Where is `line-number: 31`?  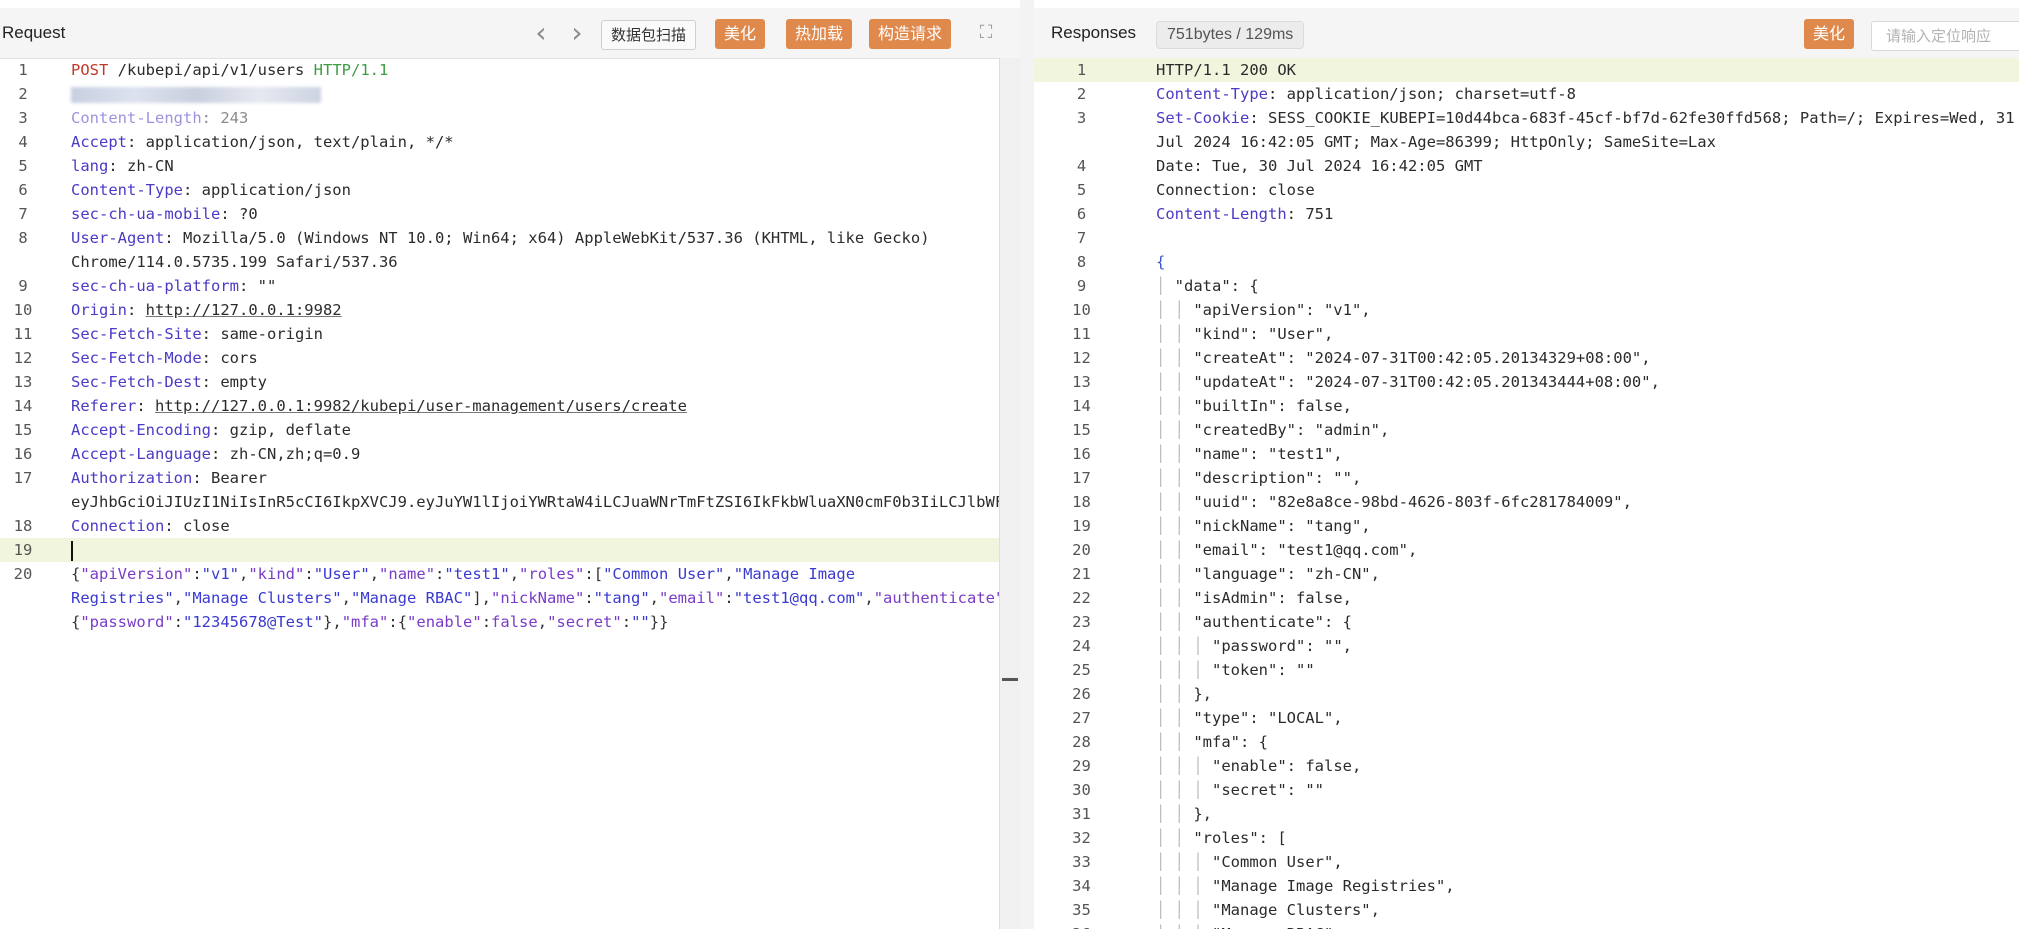
line-number: 31 is located at coordinates (1081, 814).